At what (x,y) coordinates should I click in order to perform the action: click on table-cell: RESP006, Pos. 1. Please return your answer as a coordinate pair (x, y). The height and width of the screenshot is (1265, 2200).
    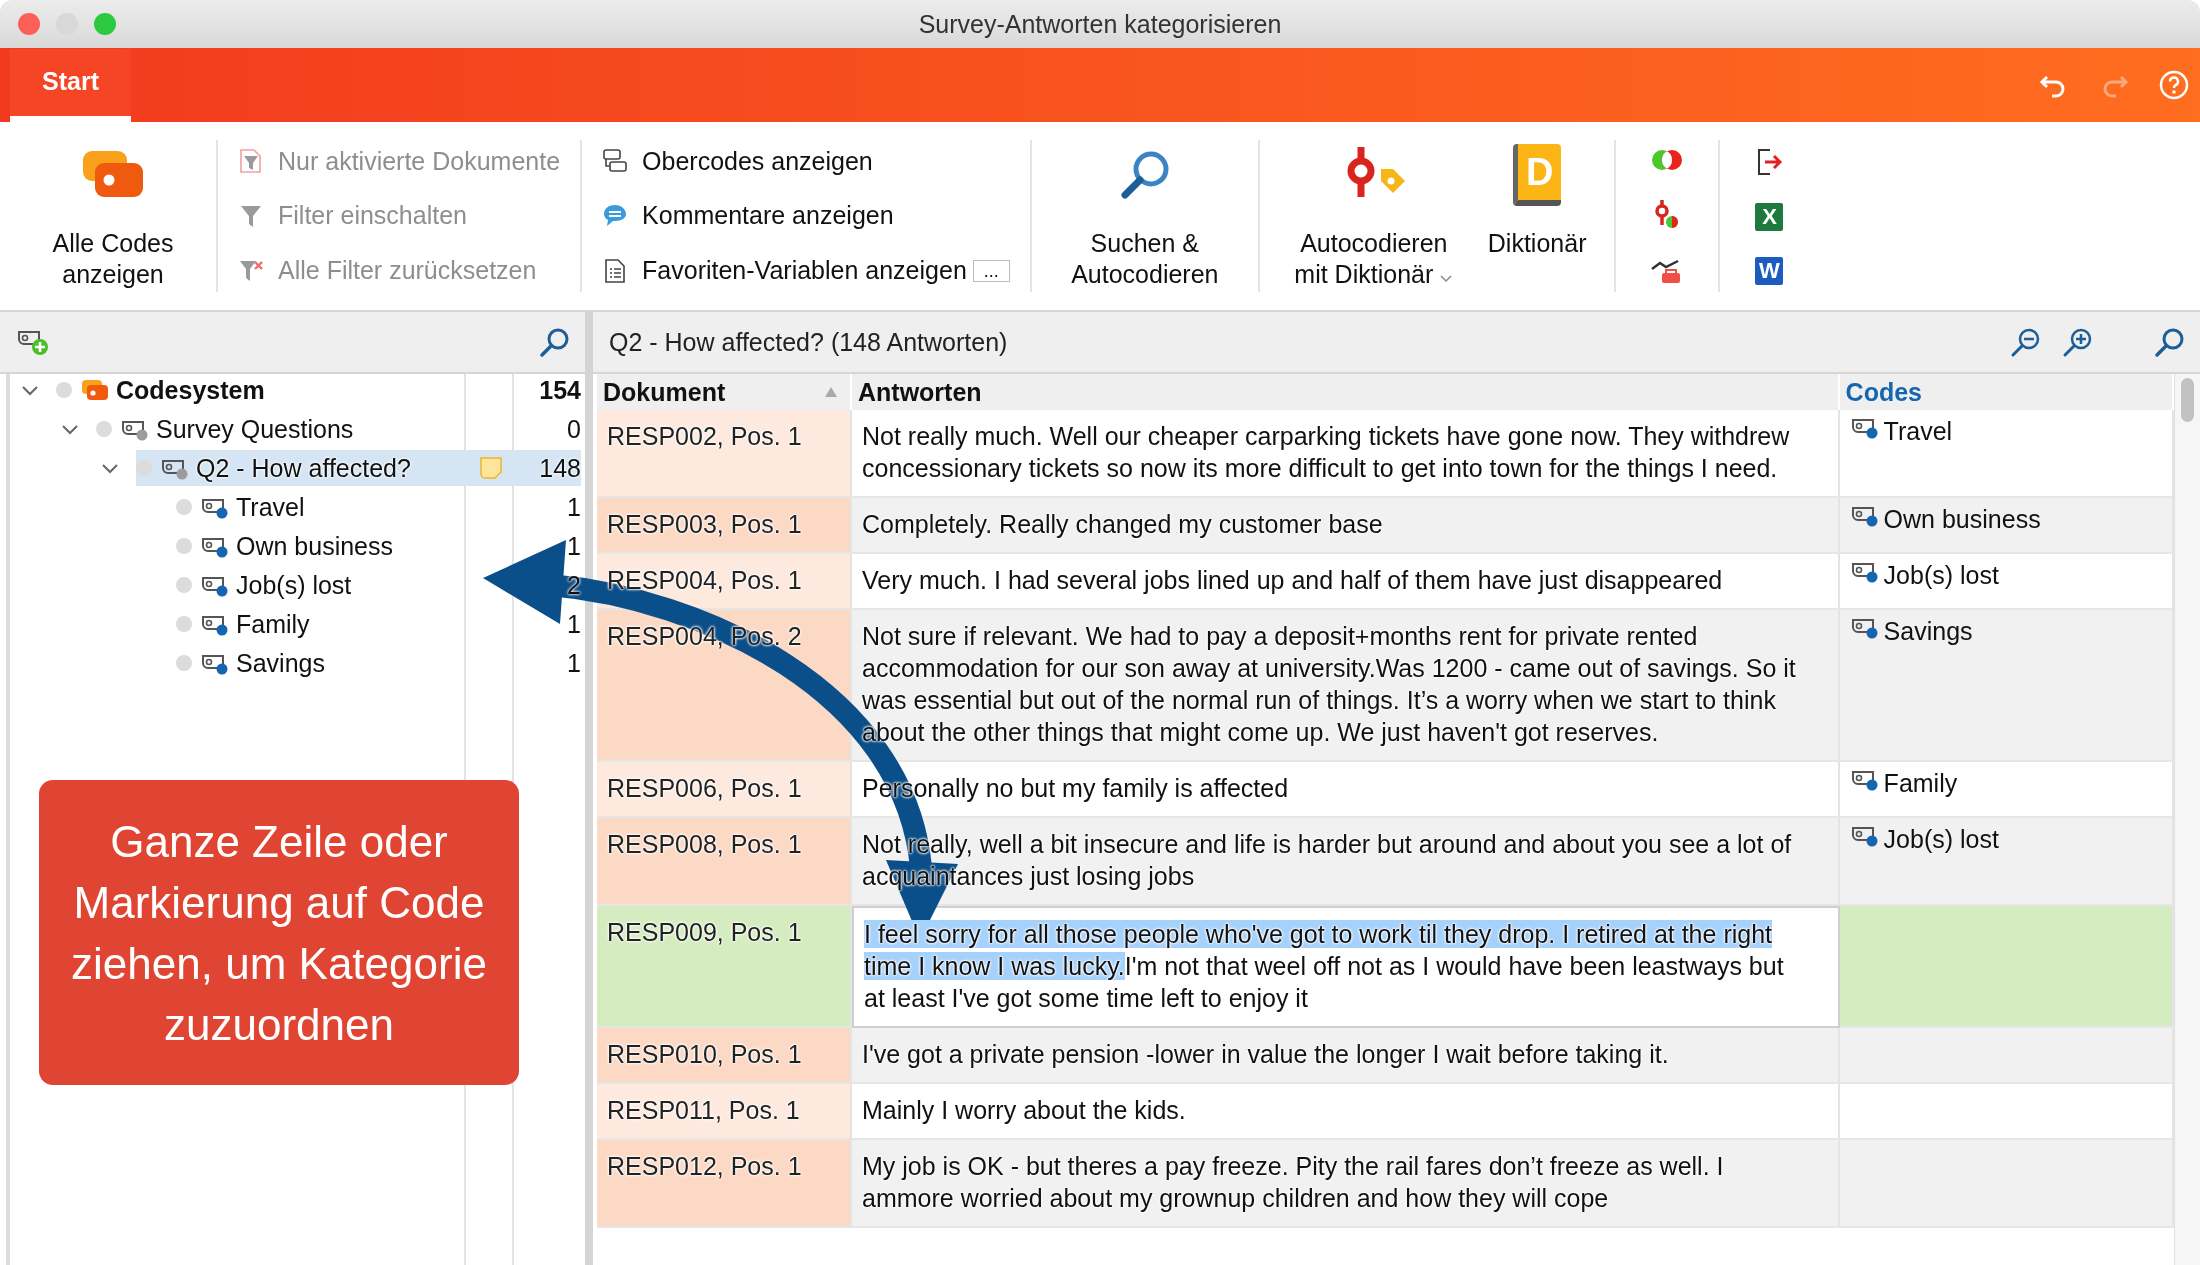
    Looking at the image, I should click on (724, 790).